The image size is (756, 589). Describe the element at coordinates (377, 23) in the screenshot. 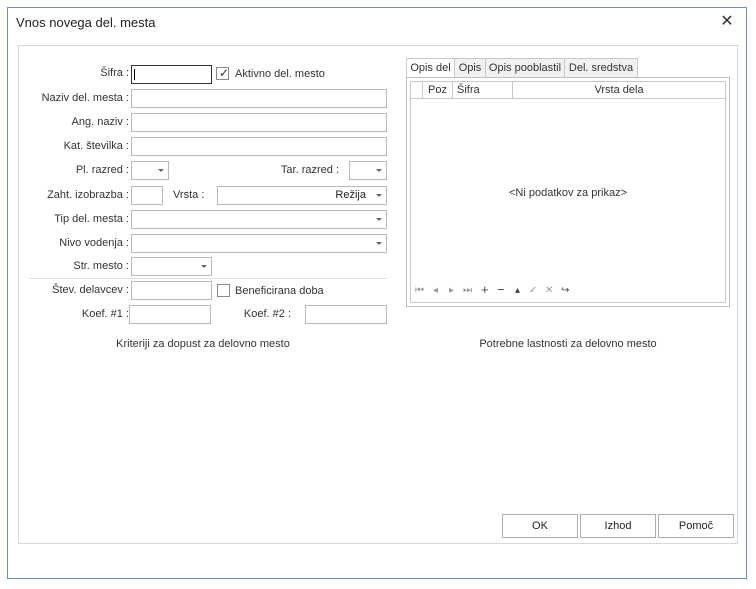

I see `title-bar: Vnos novega del. mesta ✕` at that location.